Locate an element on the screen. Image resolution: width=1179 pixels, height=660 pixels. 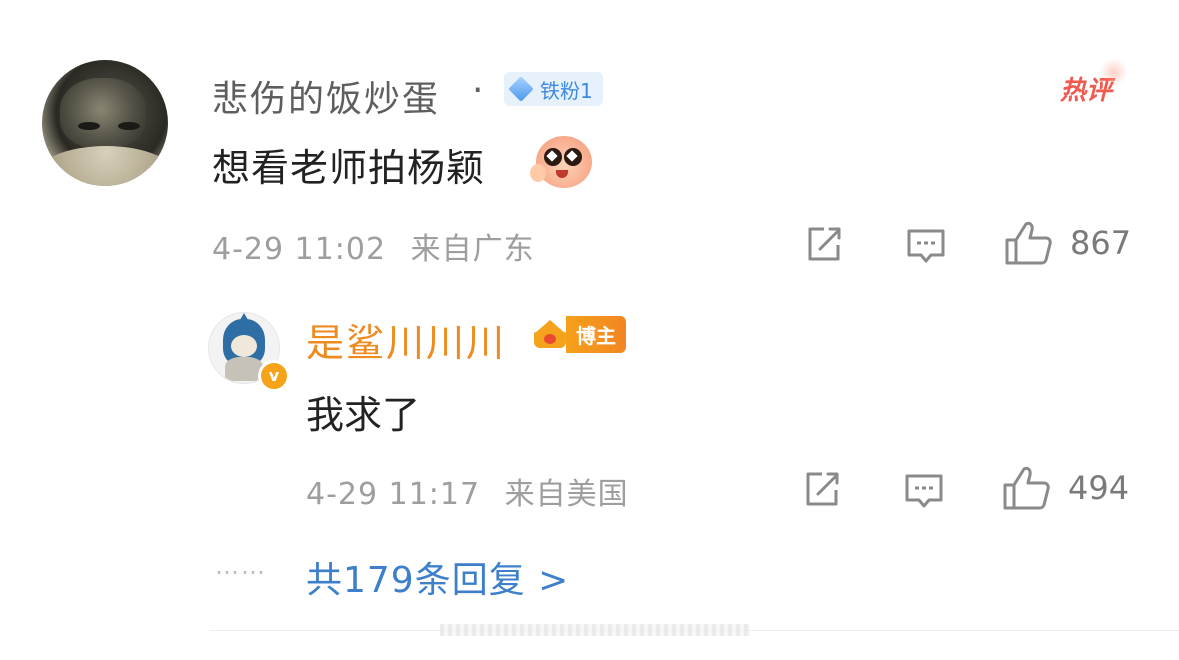
comment-time: 4-29 11:02 is located at coordinates (299, 249).